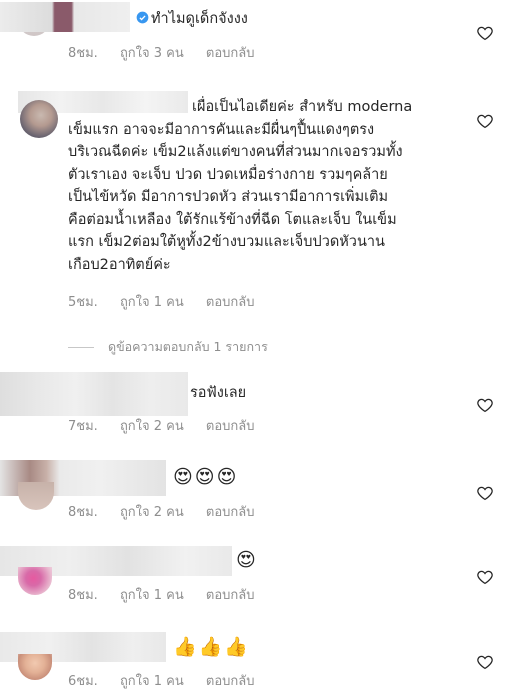 This screenshot has width=522, height=696. I want to click on view-replies-button: ดูข้อความตอบกลับ 1 รายการ, so click(168, 347).